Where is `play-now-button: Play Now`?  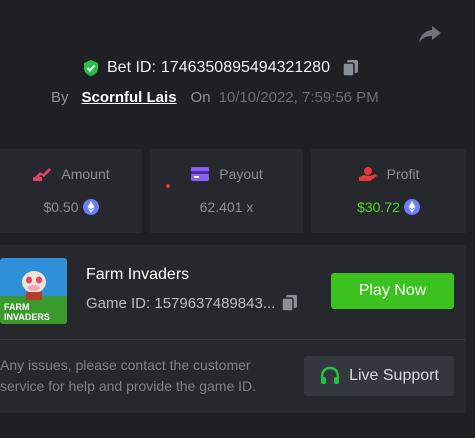 play-now-button: Play Now is located at coordinates (392, 291).